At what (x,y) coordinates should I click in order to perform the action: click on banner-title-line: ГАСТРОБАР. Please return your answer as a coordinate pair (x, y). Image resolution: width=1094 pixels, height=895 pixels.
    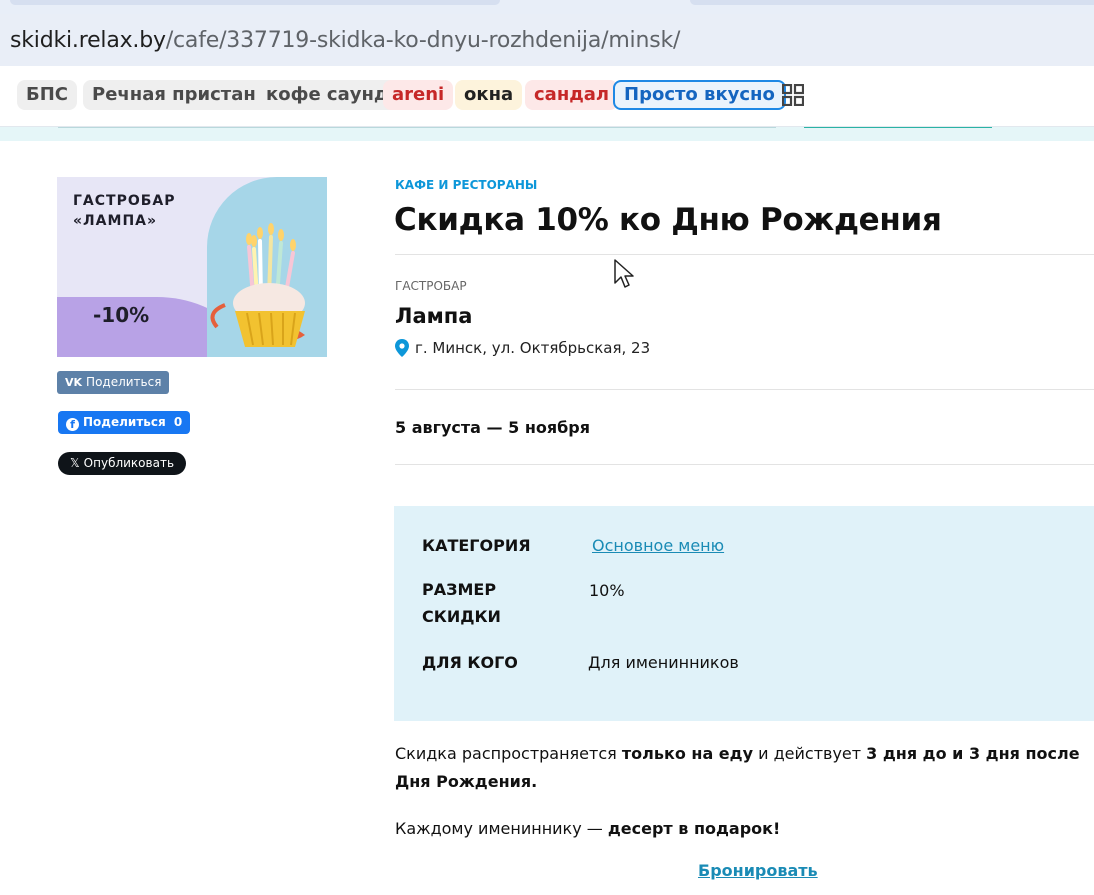
    Looking at the image, I should click on (124, 201).